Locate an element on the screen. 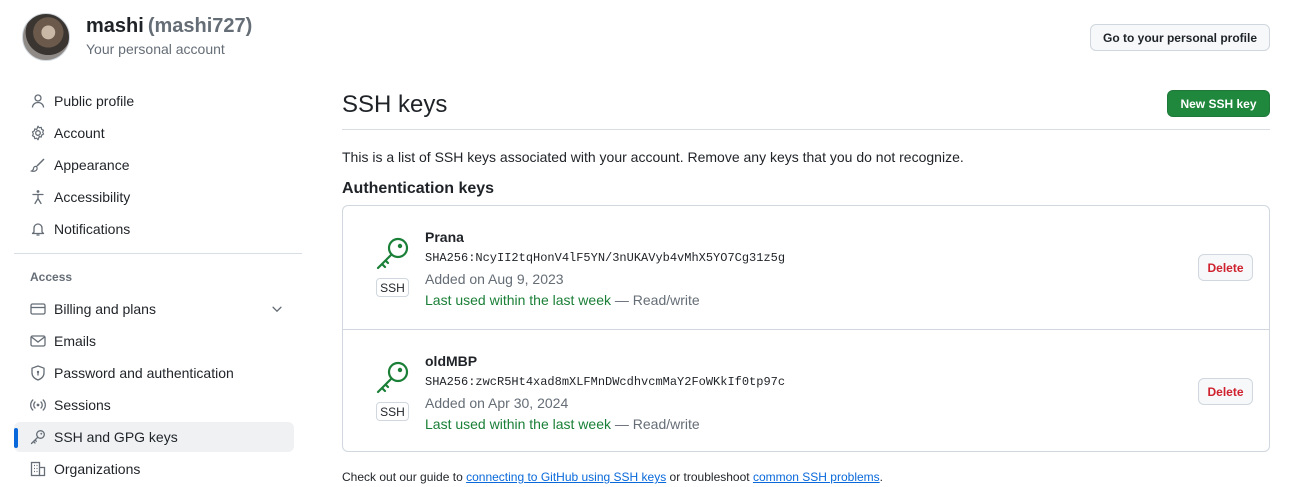 This screenshot has width=1302, height=487. sidebar-item-ssh-gpg-keys: SSH and GPG keys is located at coordinates (154, 437).